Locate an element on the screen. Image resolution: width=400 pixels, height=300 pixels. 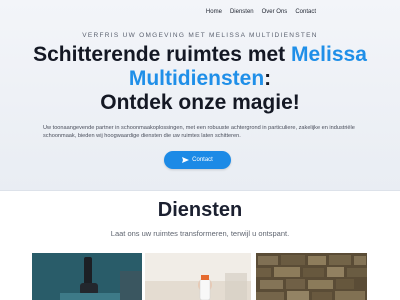
service-image-spray is located at coordinates (198, 276).